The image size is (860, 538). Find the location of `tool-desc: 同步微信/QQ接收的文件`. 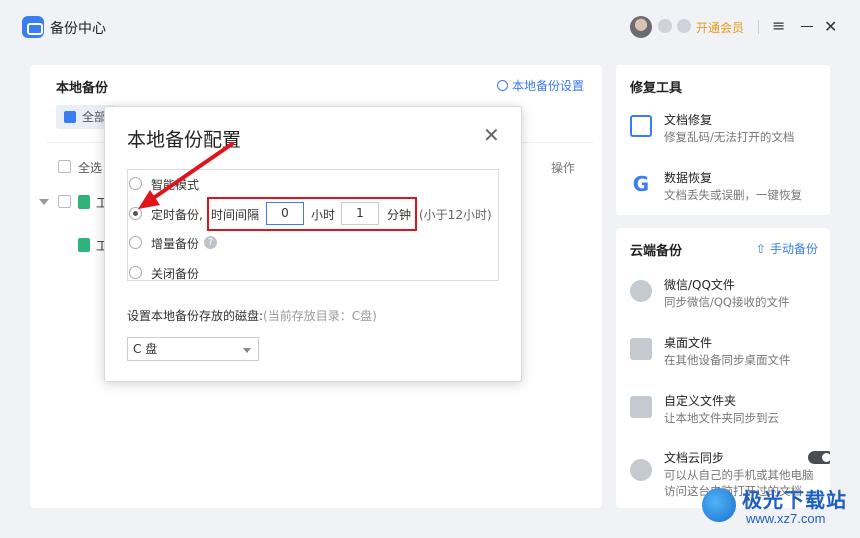

tool-desc: 同步微信/QQ接收的文件 is located at coordinates (727, 302).